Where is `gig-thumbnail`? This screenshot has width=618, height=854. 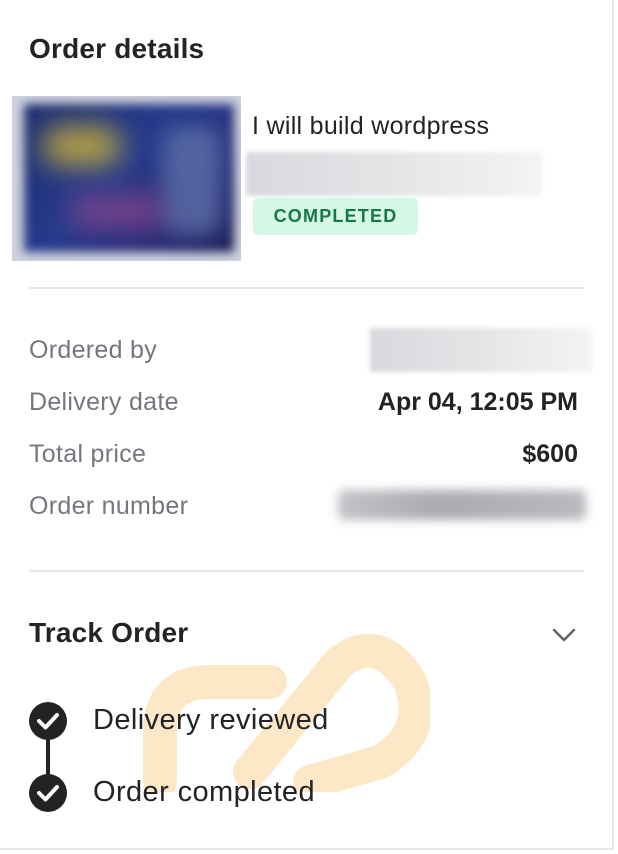
gig-thumbnail is located at coordinates (126, 178).